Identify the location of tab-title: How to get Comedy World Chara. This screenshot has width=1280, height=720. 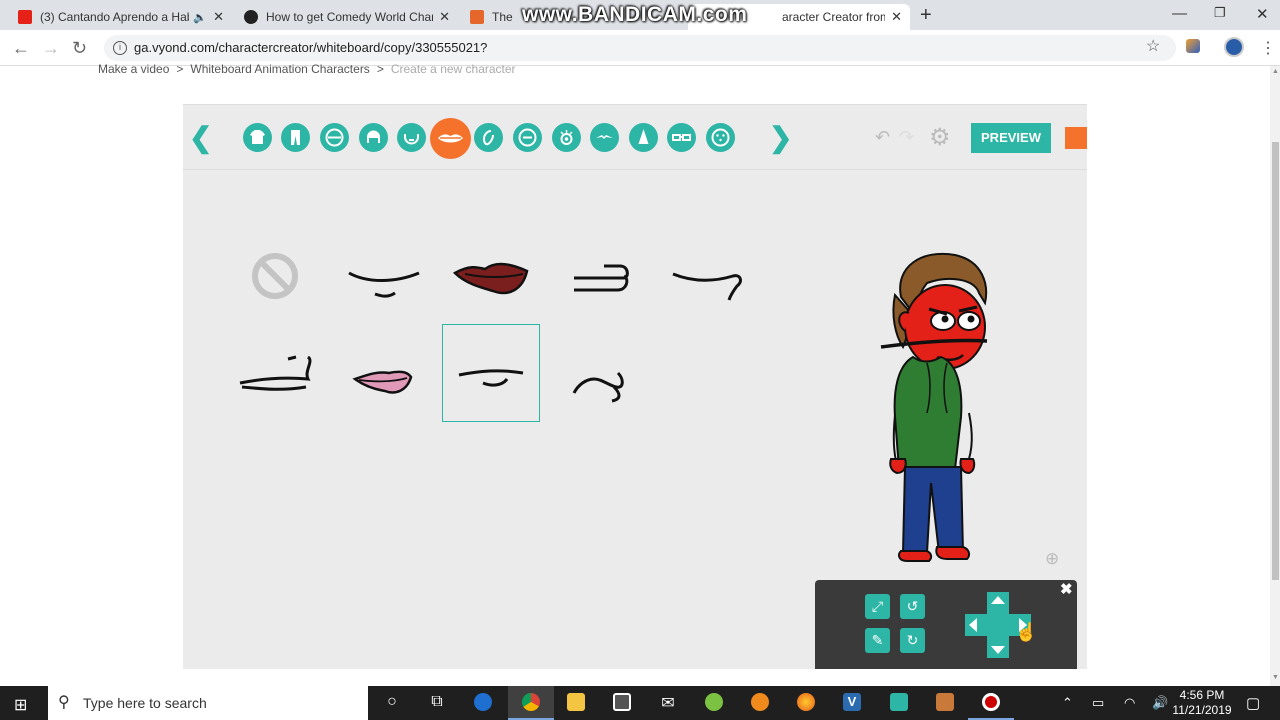
(350, 17).